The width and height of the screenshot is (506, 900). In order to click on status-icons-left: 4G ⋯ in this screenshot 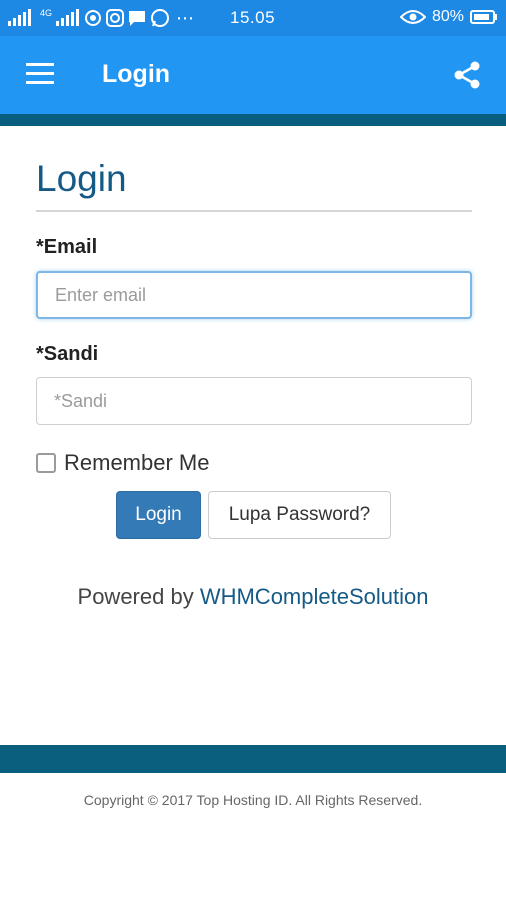, I will do `click(101, 18)`.